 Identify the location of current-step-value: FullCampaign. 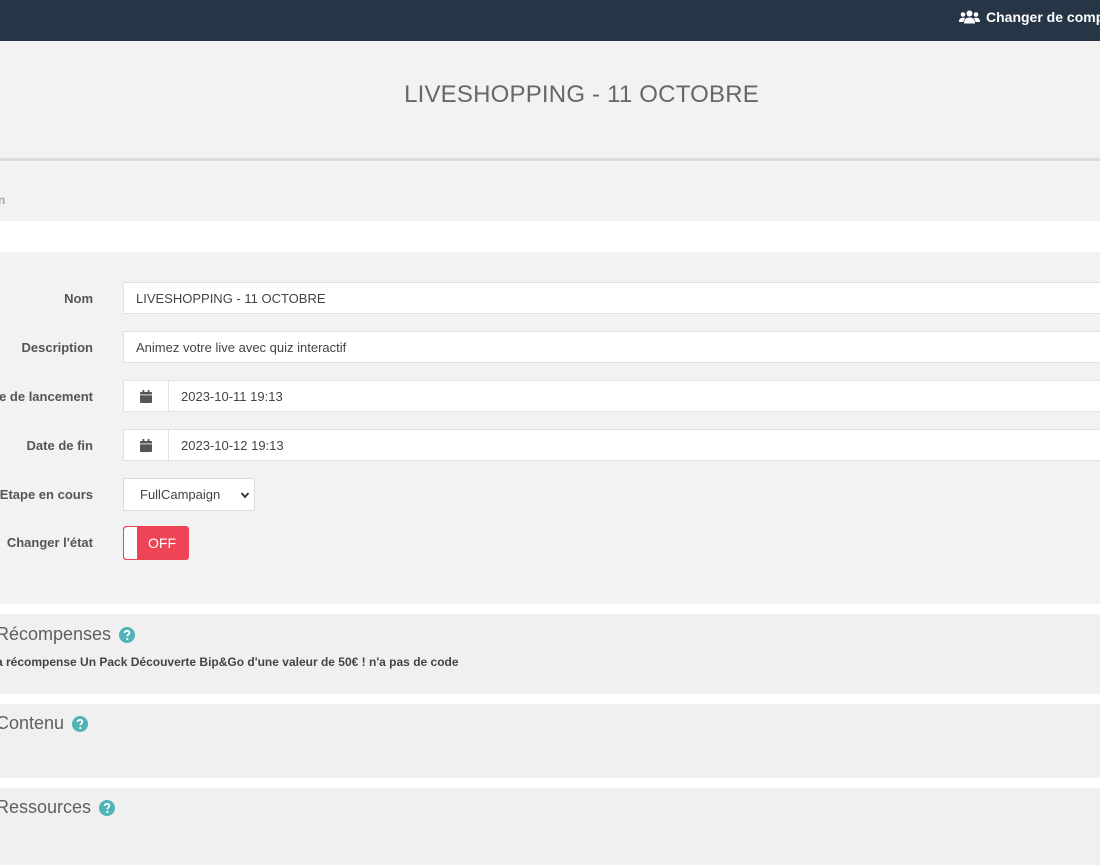
(180, 494).